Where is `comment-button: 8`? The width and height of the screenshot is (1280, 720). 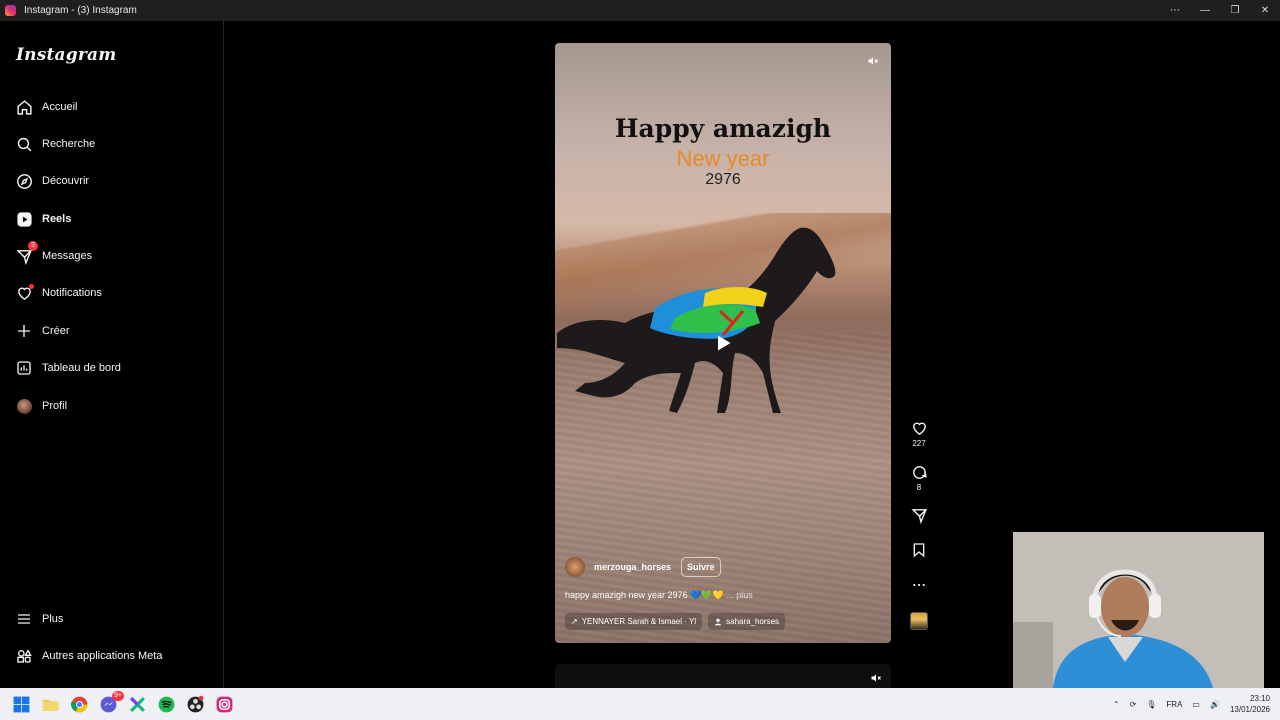
comment-button: 8 is located at coordinates (919, 478).